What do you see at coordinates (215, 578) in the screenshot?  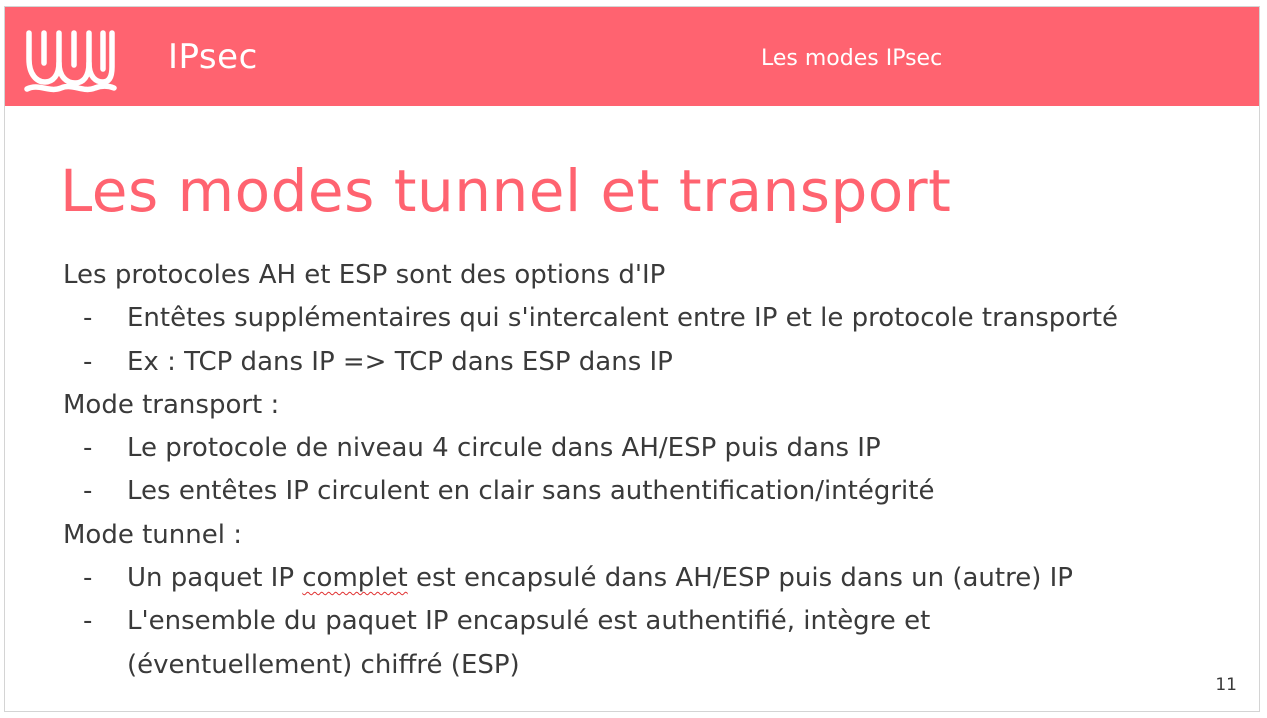 I see `list-item-text-before: Un paquet IP` at bounding box center [215, 578].